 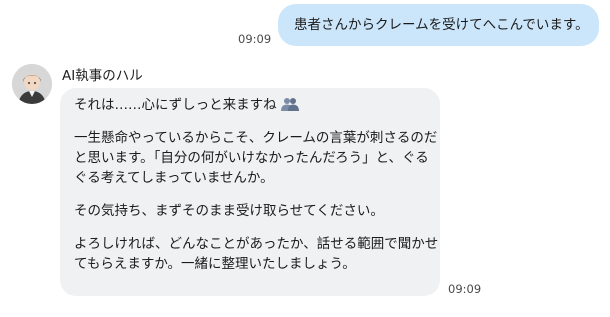 I want to click on message-line-text: ぐる考えてしまっていませんか。, so click(x=174, y=178).